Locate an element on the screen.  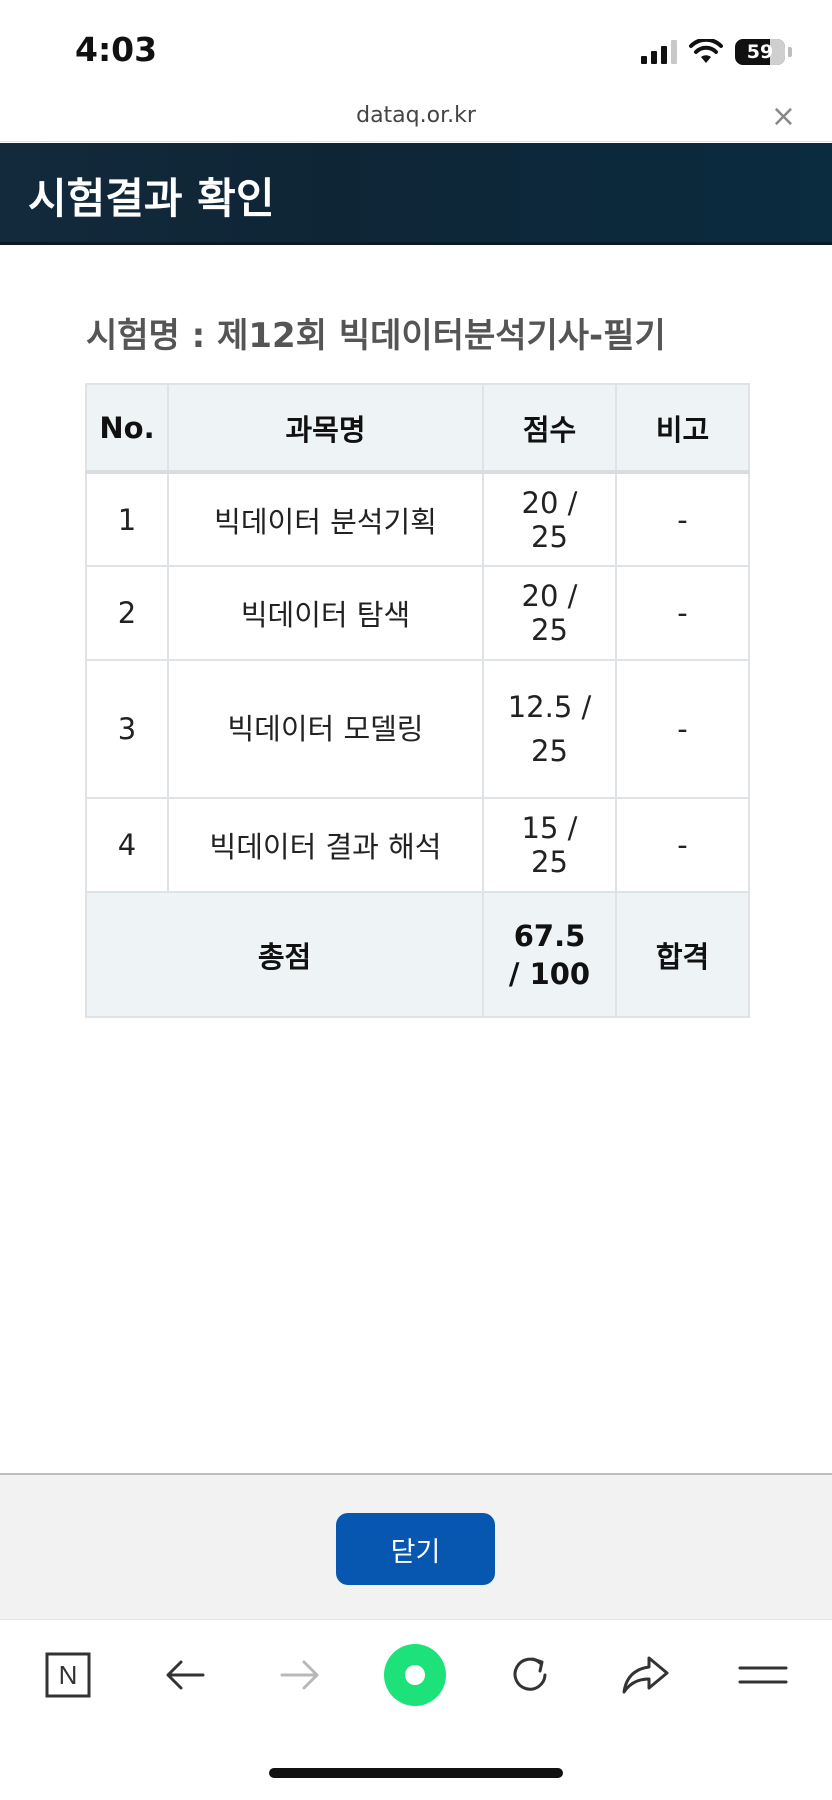
row-no: 2 is located at coordinates (127, 613).